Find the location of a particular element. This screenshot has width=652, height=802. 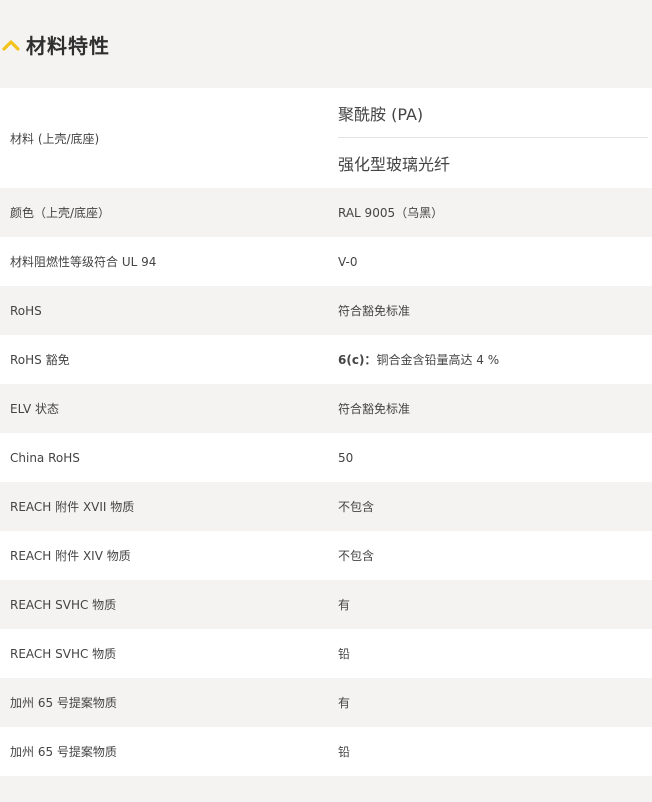

section-header: 材料特性 is located at coordinates (326, 44).